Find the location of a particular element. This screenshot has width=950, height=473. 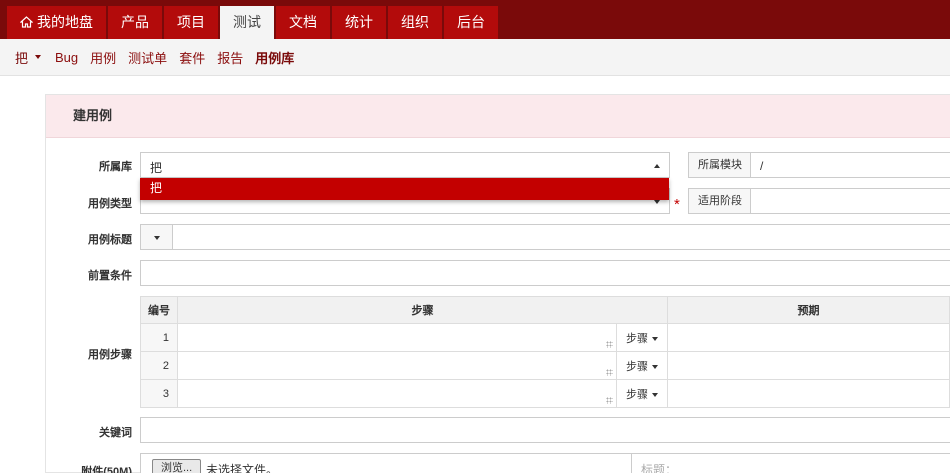

sub-nav: 把 Bug 用例 测试单 套件 报告 用例库 is located at coordinates (475, 57).